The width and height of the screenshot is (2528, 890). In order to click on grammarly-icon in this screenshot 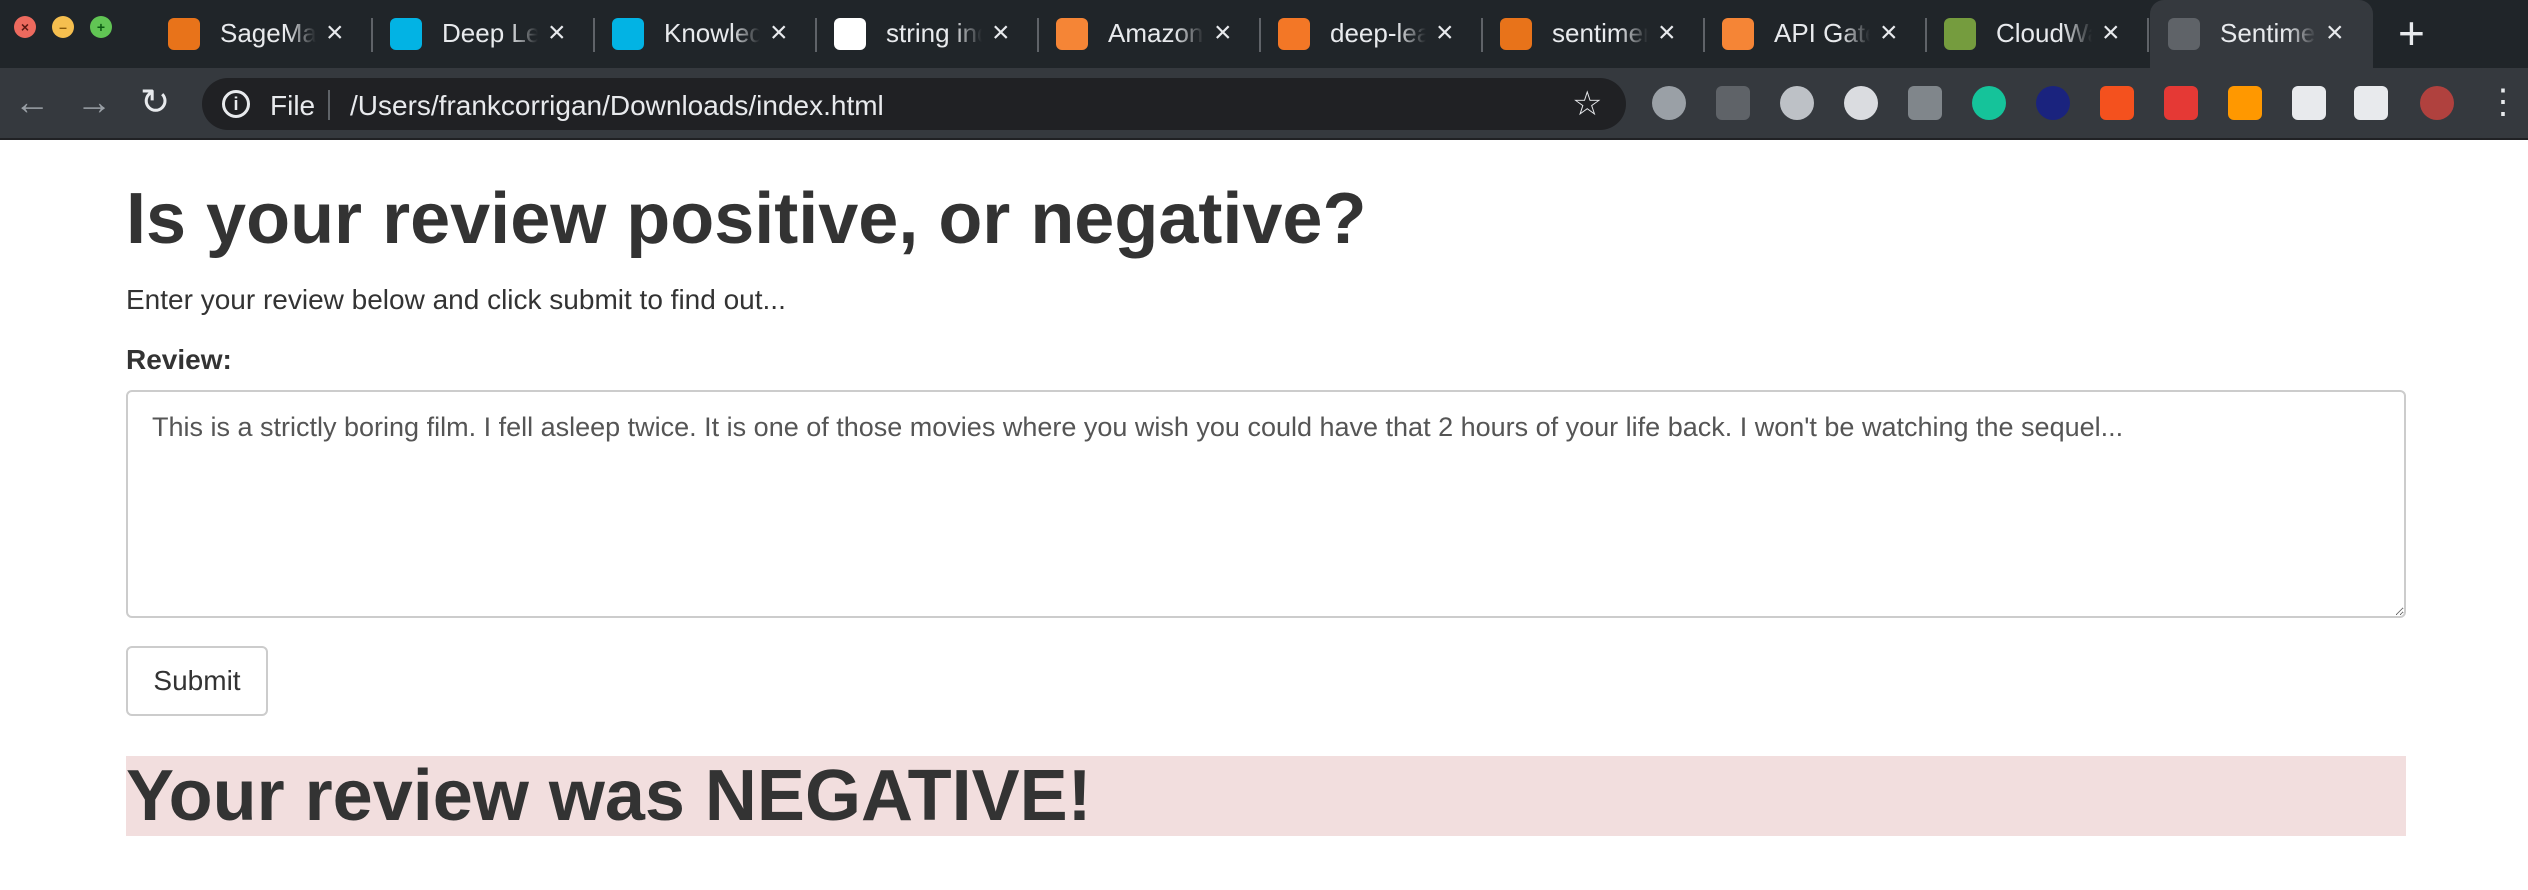, I will do `click(1989, 103)`.